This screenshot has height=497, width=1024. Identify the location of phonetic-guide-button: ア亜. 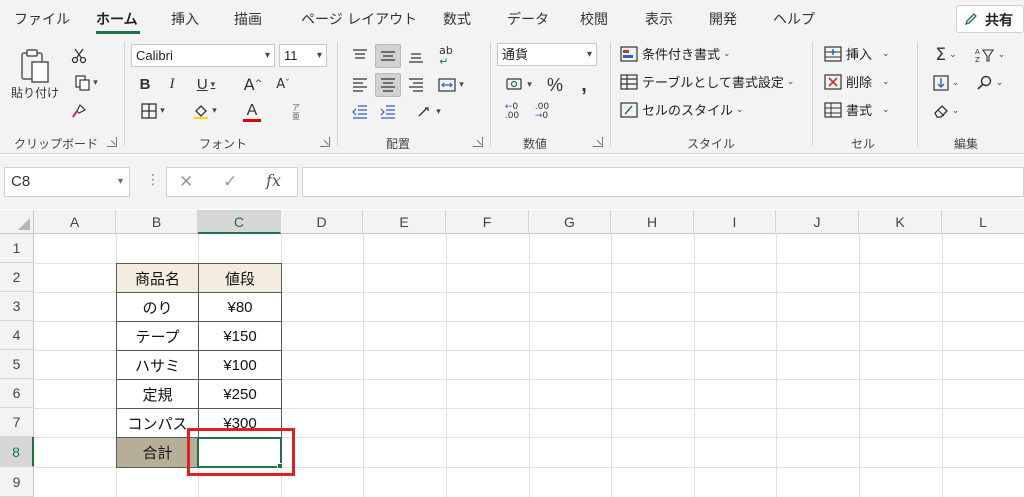
(296, 112).